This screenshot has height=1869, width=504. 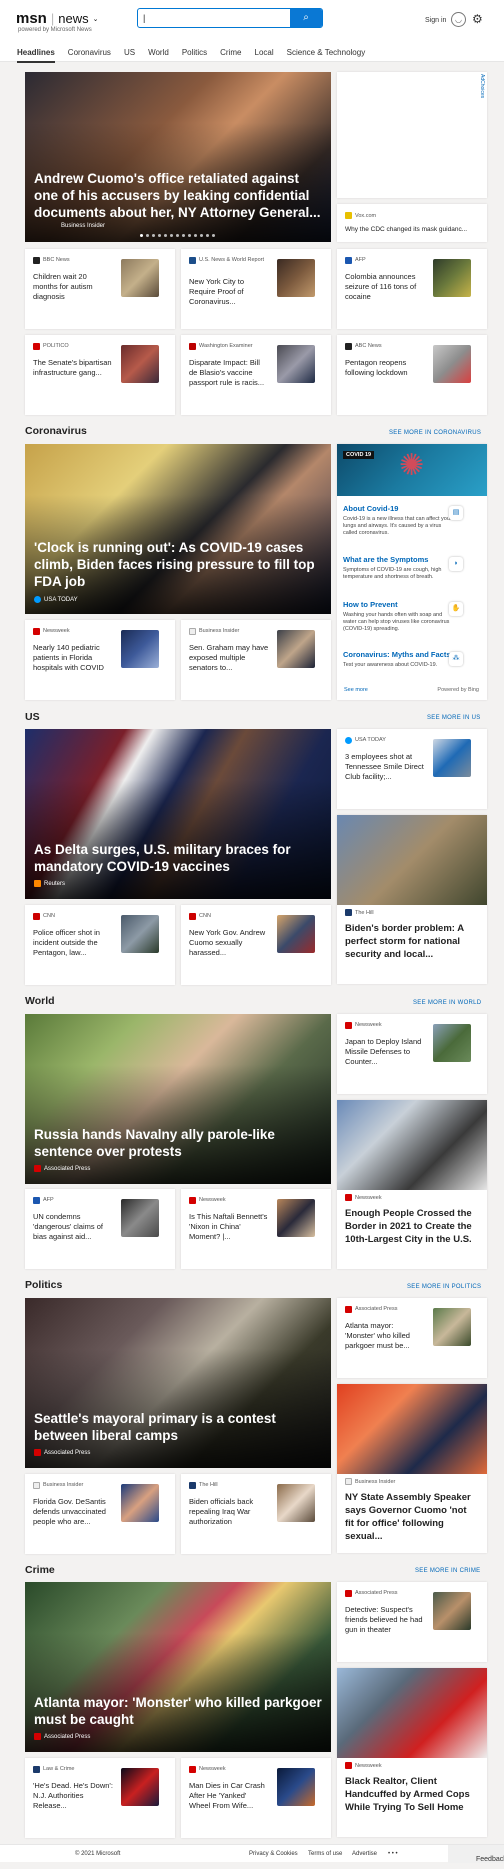 I want to click on section-heading-coronavirus: Coronavirus, so click(x=56, y=431).